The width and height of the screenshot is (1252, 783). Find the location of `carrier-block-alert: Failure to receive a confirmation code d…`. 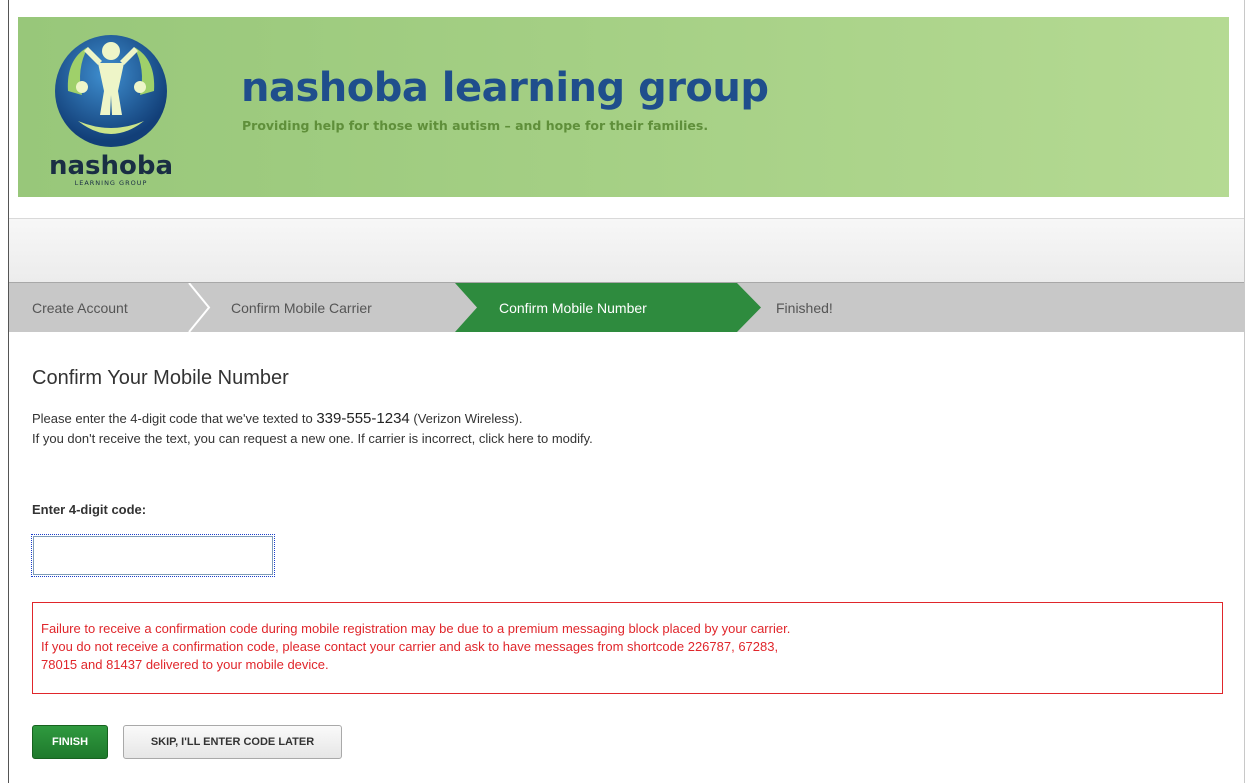

carrier-block-alert: Failure to receive a confirmation code d… is located at coordinates (627, 648).